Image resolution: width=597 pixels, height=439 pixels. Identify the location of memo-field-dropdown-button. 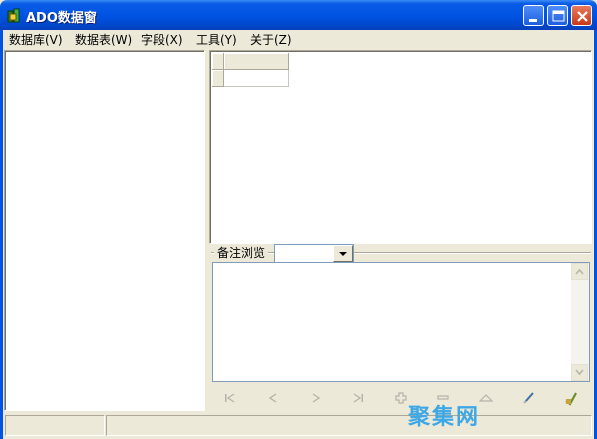
(343, 253).